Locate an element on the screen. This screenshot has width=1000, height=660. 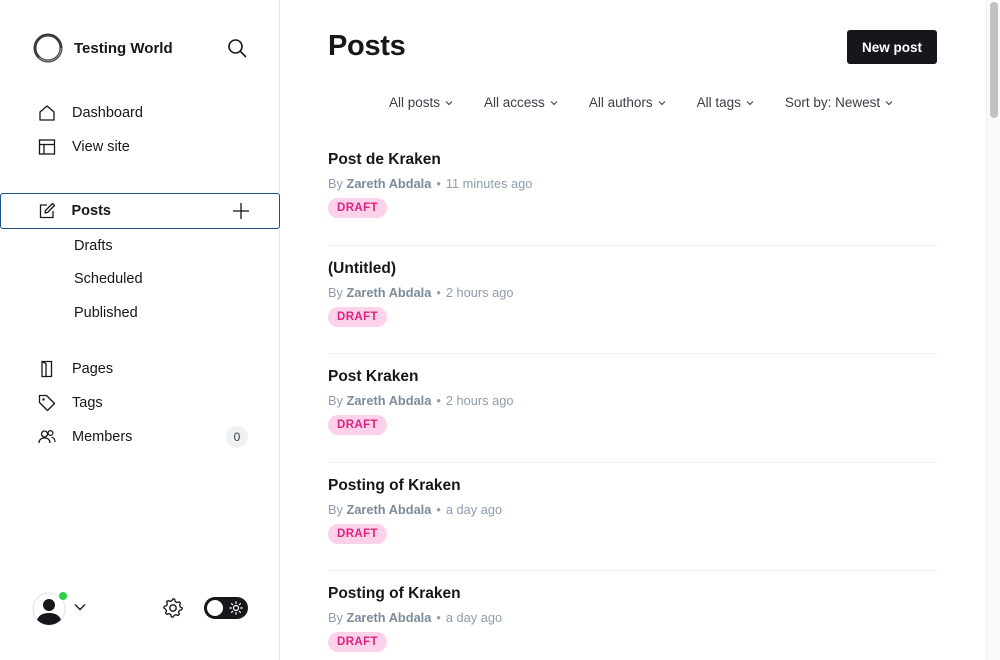
search-icon is located at coordinates (237, 48).